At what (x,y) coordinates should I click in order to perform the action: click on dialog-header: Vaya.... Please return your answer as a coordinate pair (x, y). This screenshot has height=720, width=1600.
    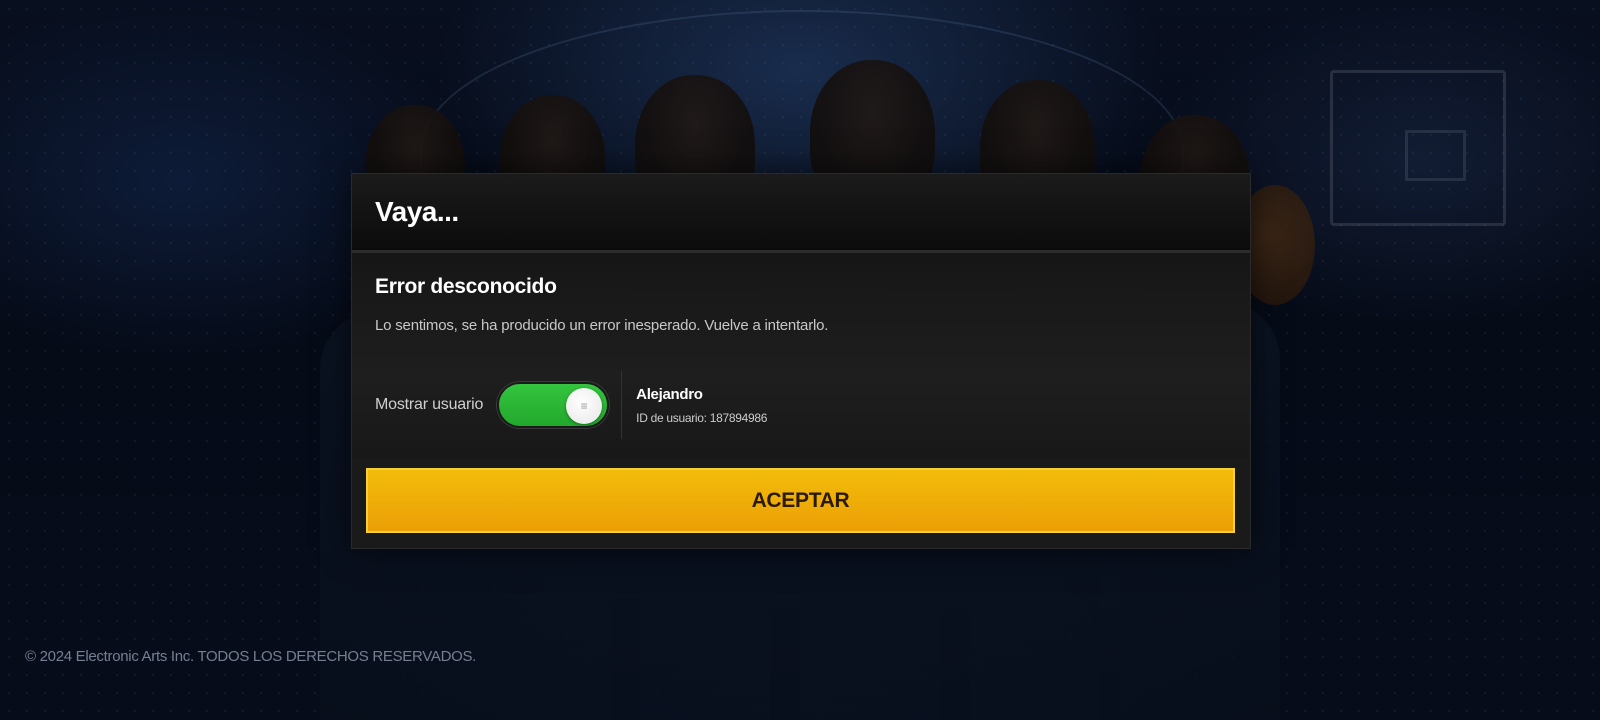
    Looking at the image, I should click on (801, 213).